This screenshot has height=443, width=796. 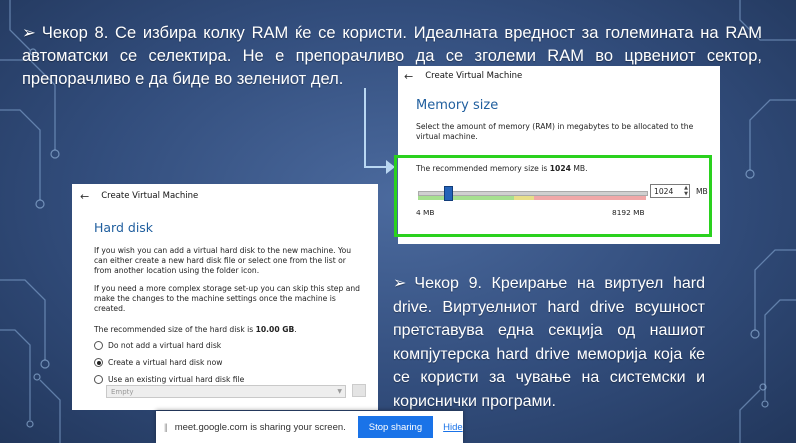 What do you see at coordinates (236, 363) in the screenshot?
I see `radio-option-create-disk: Create a virtual hard disk now` at bounding box center [236, 363].